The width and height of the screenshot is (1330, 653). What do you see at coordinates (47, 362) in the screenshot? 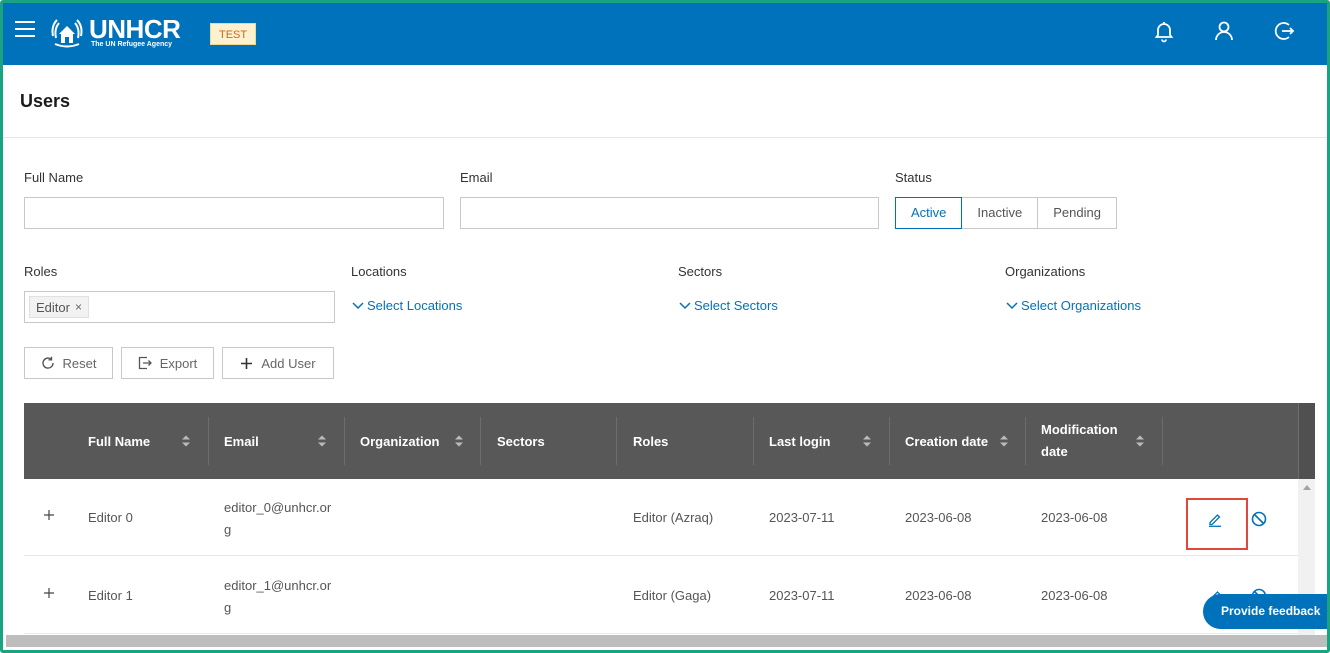
I see `refresh-icon` at bounding box center [47, 362].